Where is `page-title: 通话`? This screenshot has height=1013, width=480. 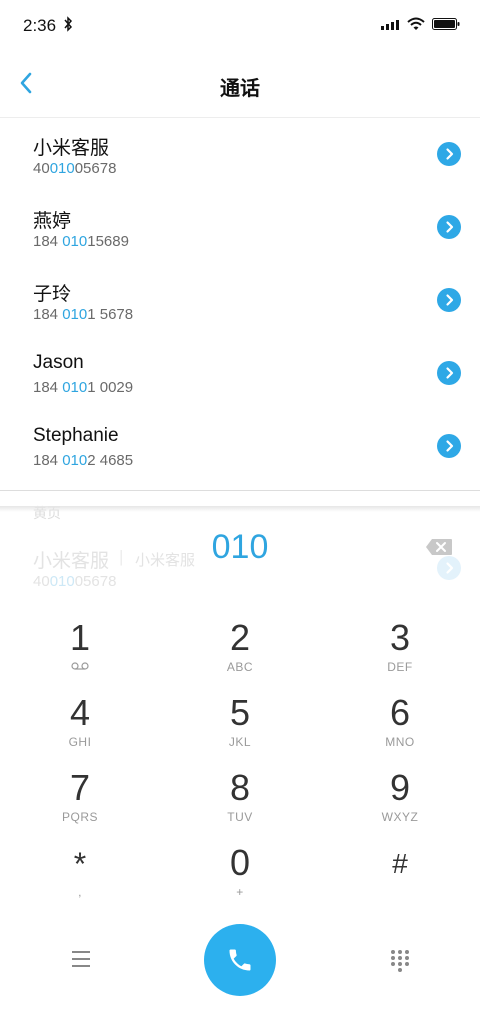
page-title: 通话 is located at coordinates (240, 89).